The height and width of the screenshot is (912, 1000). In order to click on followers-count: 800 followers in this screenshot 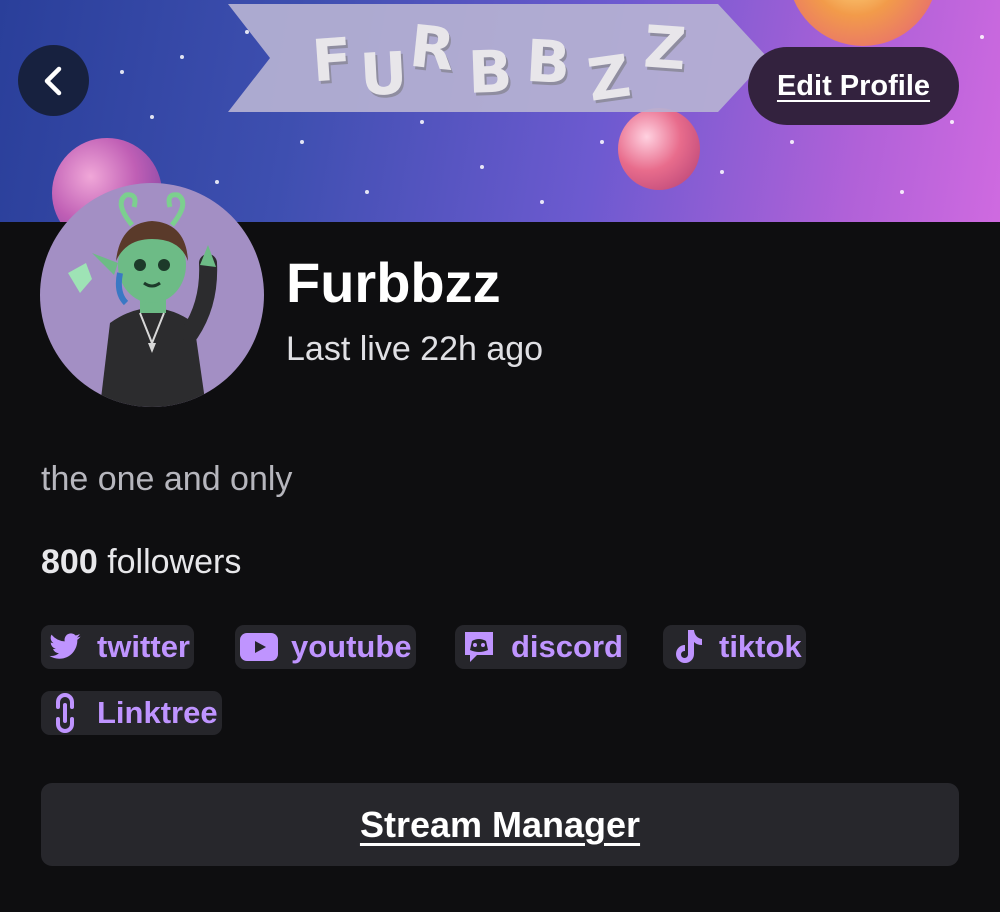, I will do `click(141, 562)`.